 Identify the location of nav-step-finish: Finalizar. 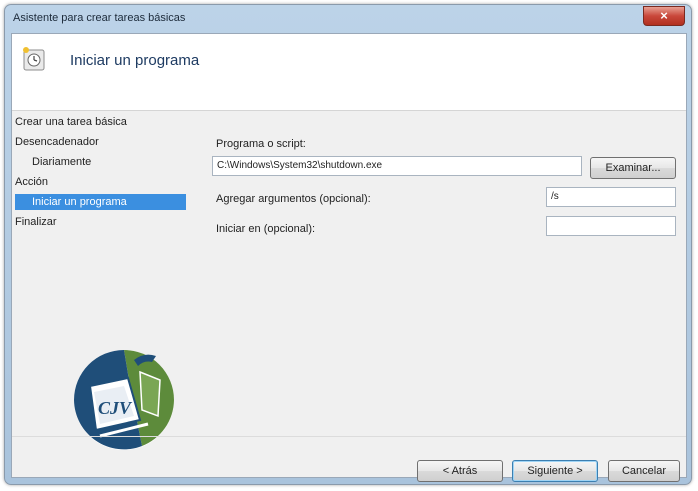
(36, 222).